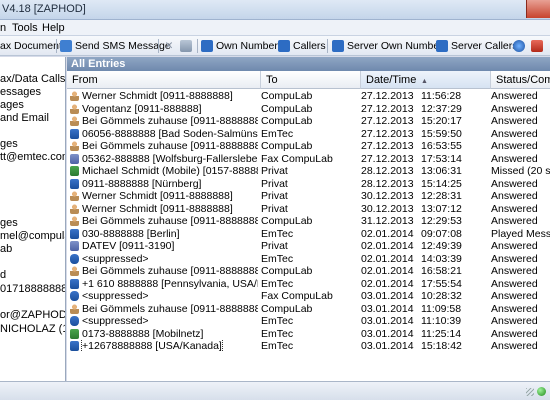 The image size is (550, 400). Describe the element at coordinates (387, 171) in the screenshot. I see `date-text: 28.12.2013` at that location.